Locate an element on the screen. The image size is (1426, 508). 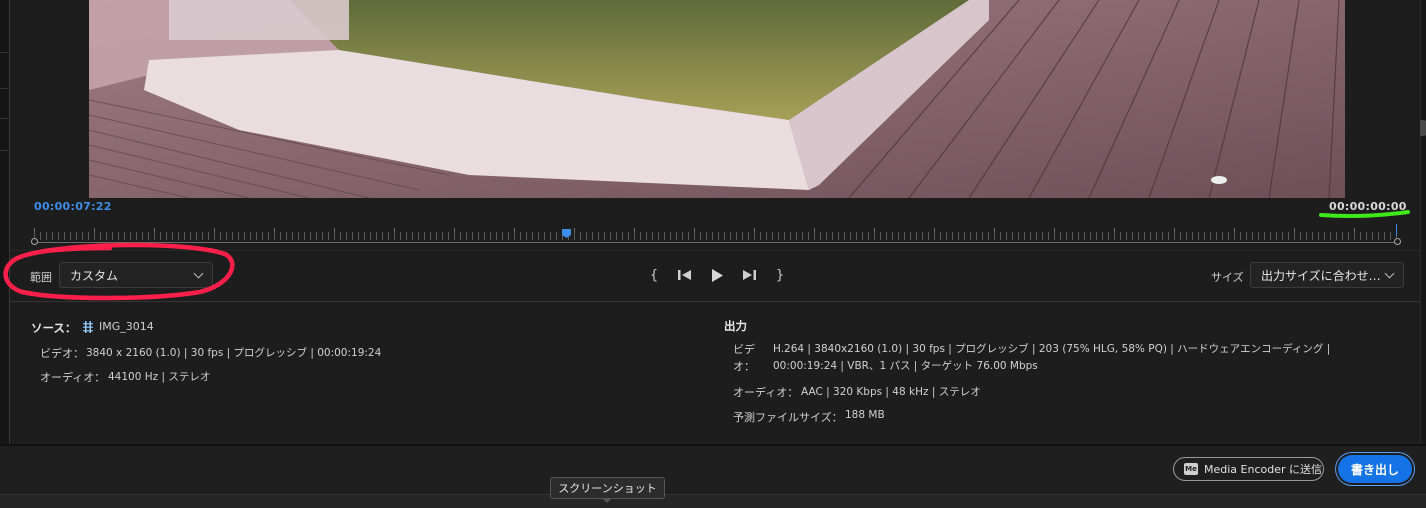
out-point-handle is located at coordinates (1397, 241).